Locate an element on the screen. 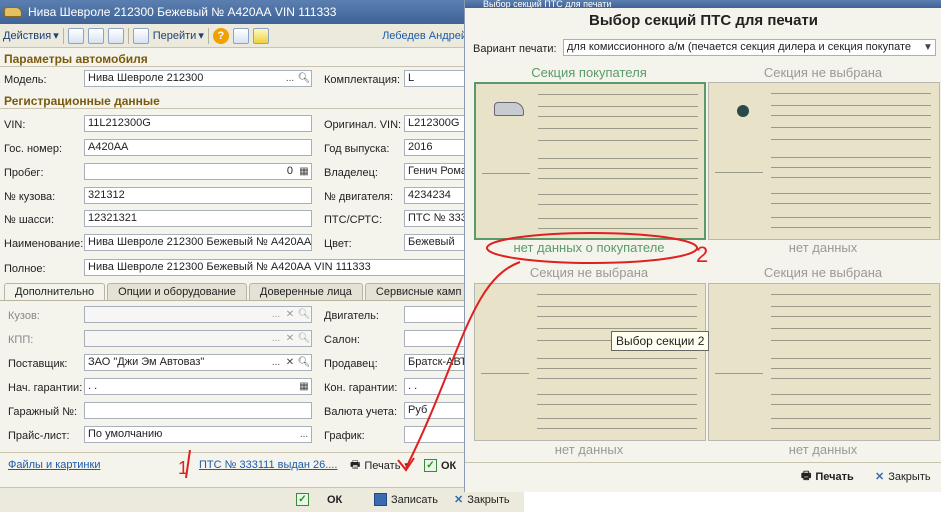 The height and width of the screenshot is (512, 941). variant-label: Вариант печати: is located at coordinates (515, 49).